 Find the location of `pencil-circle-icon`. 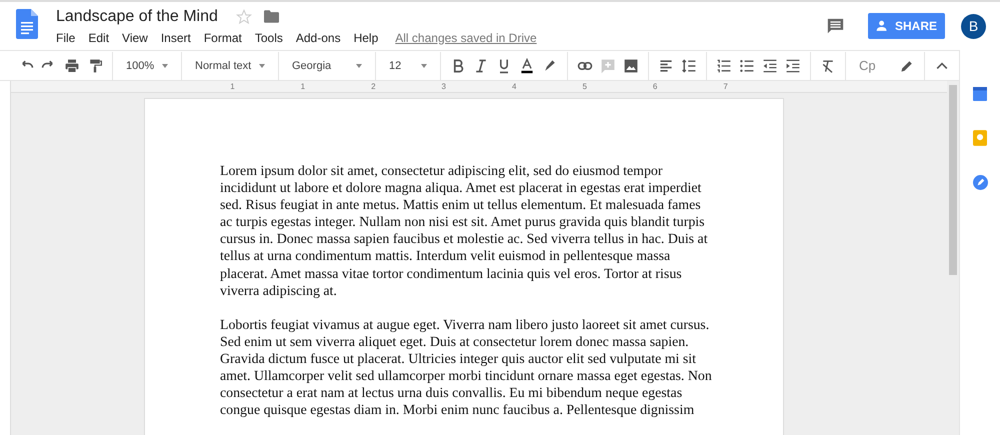

pencil-circle-icon is located at coordinates (980, 182).